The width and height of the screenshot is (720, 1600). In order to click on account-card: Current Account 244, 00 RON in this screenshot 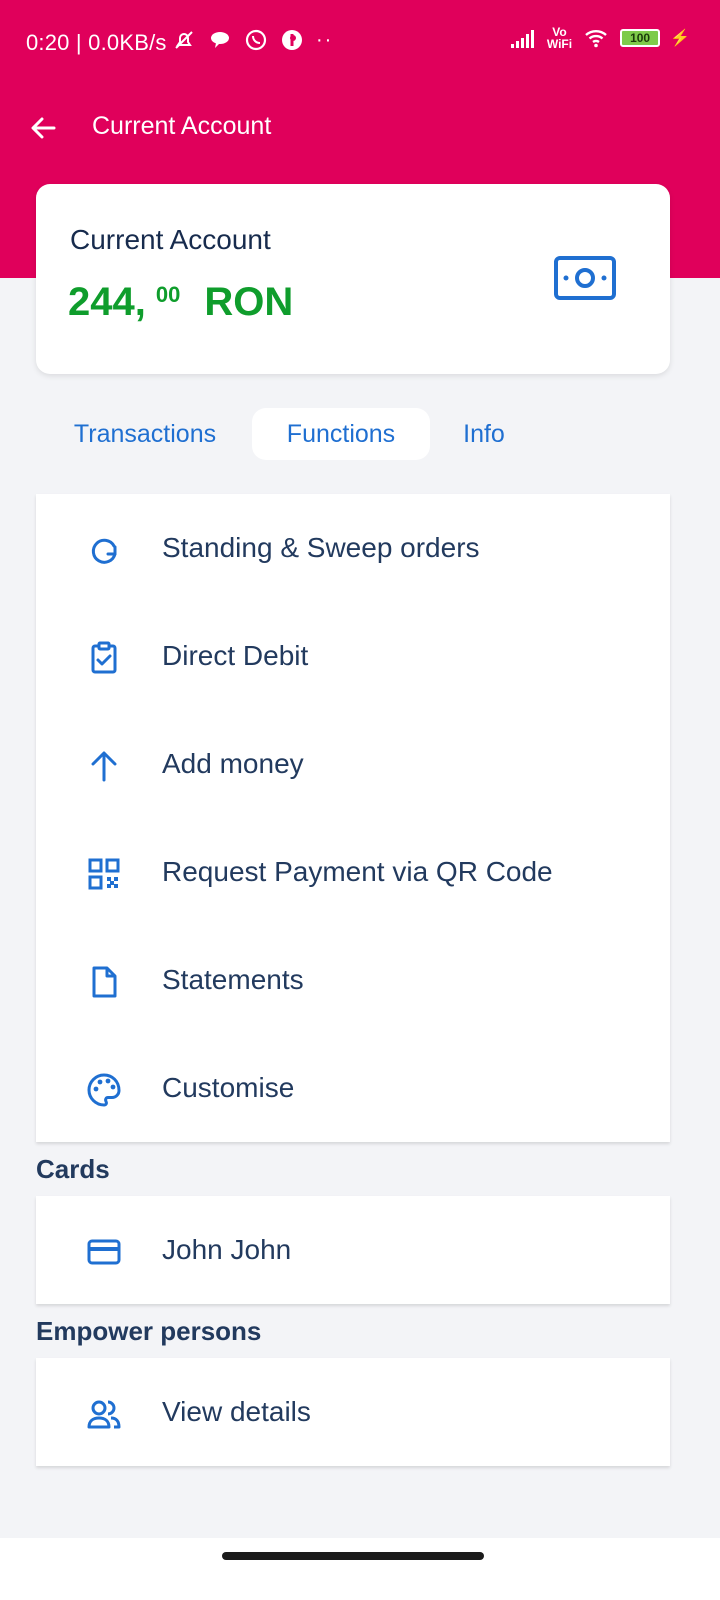, I will do `click(353, 279)`.